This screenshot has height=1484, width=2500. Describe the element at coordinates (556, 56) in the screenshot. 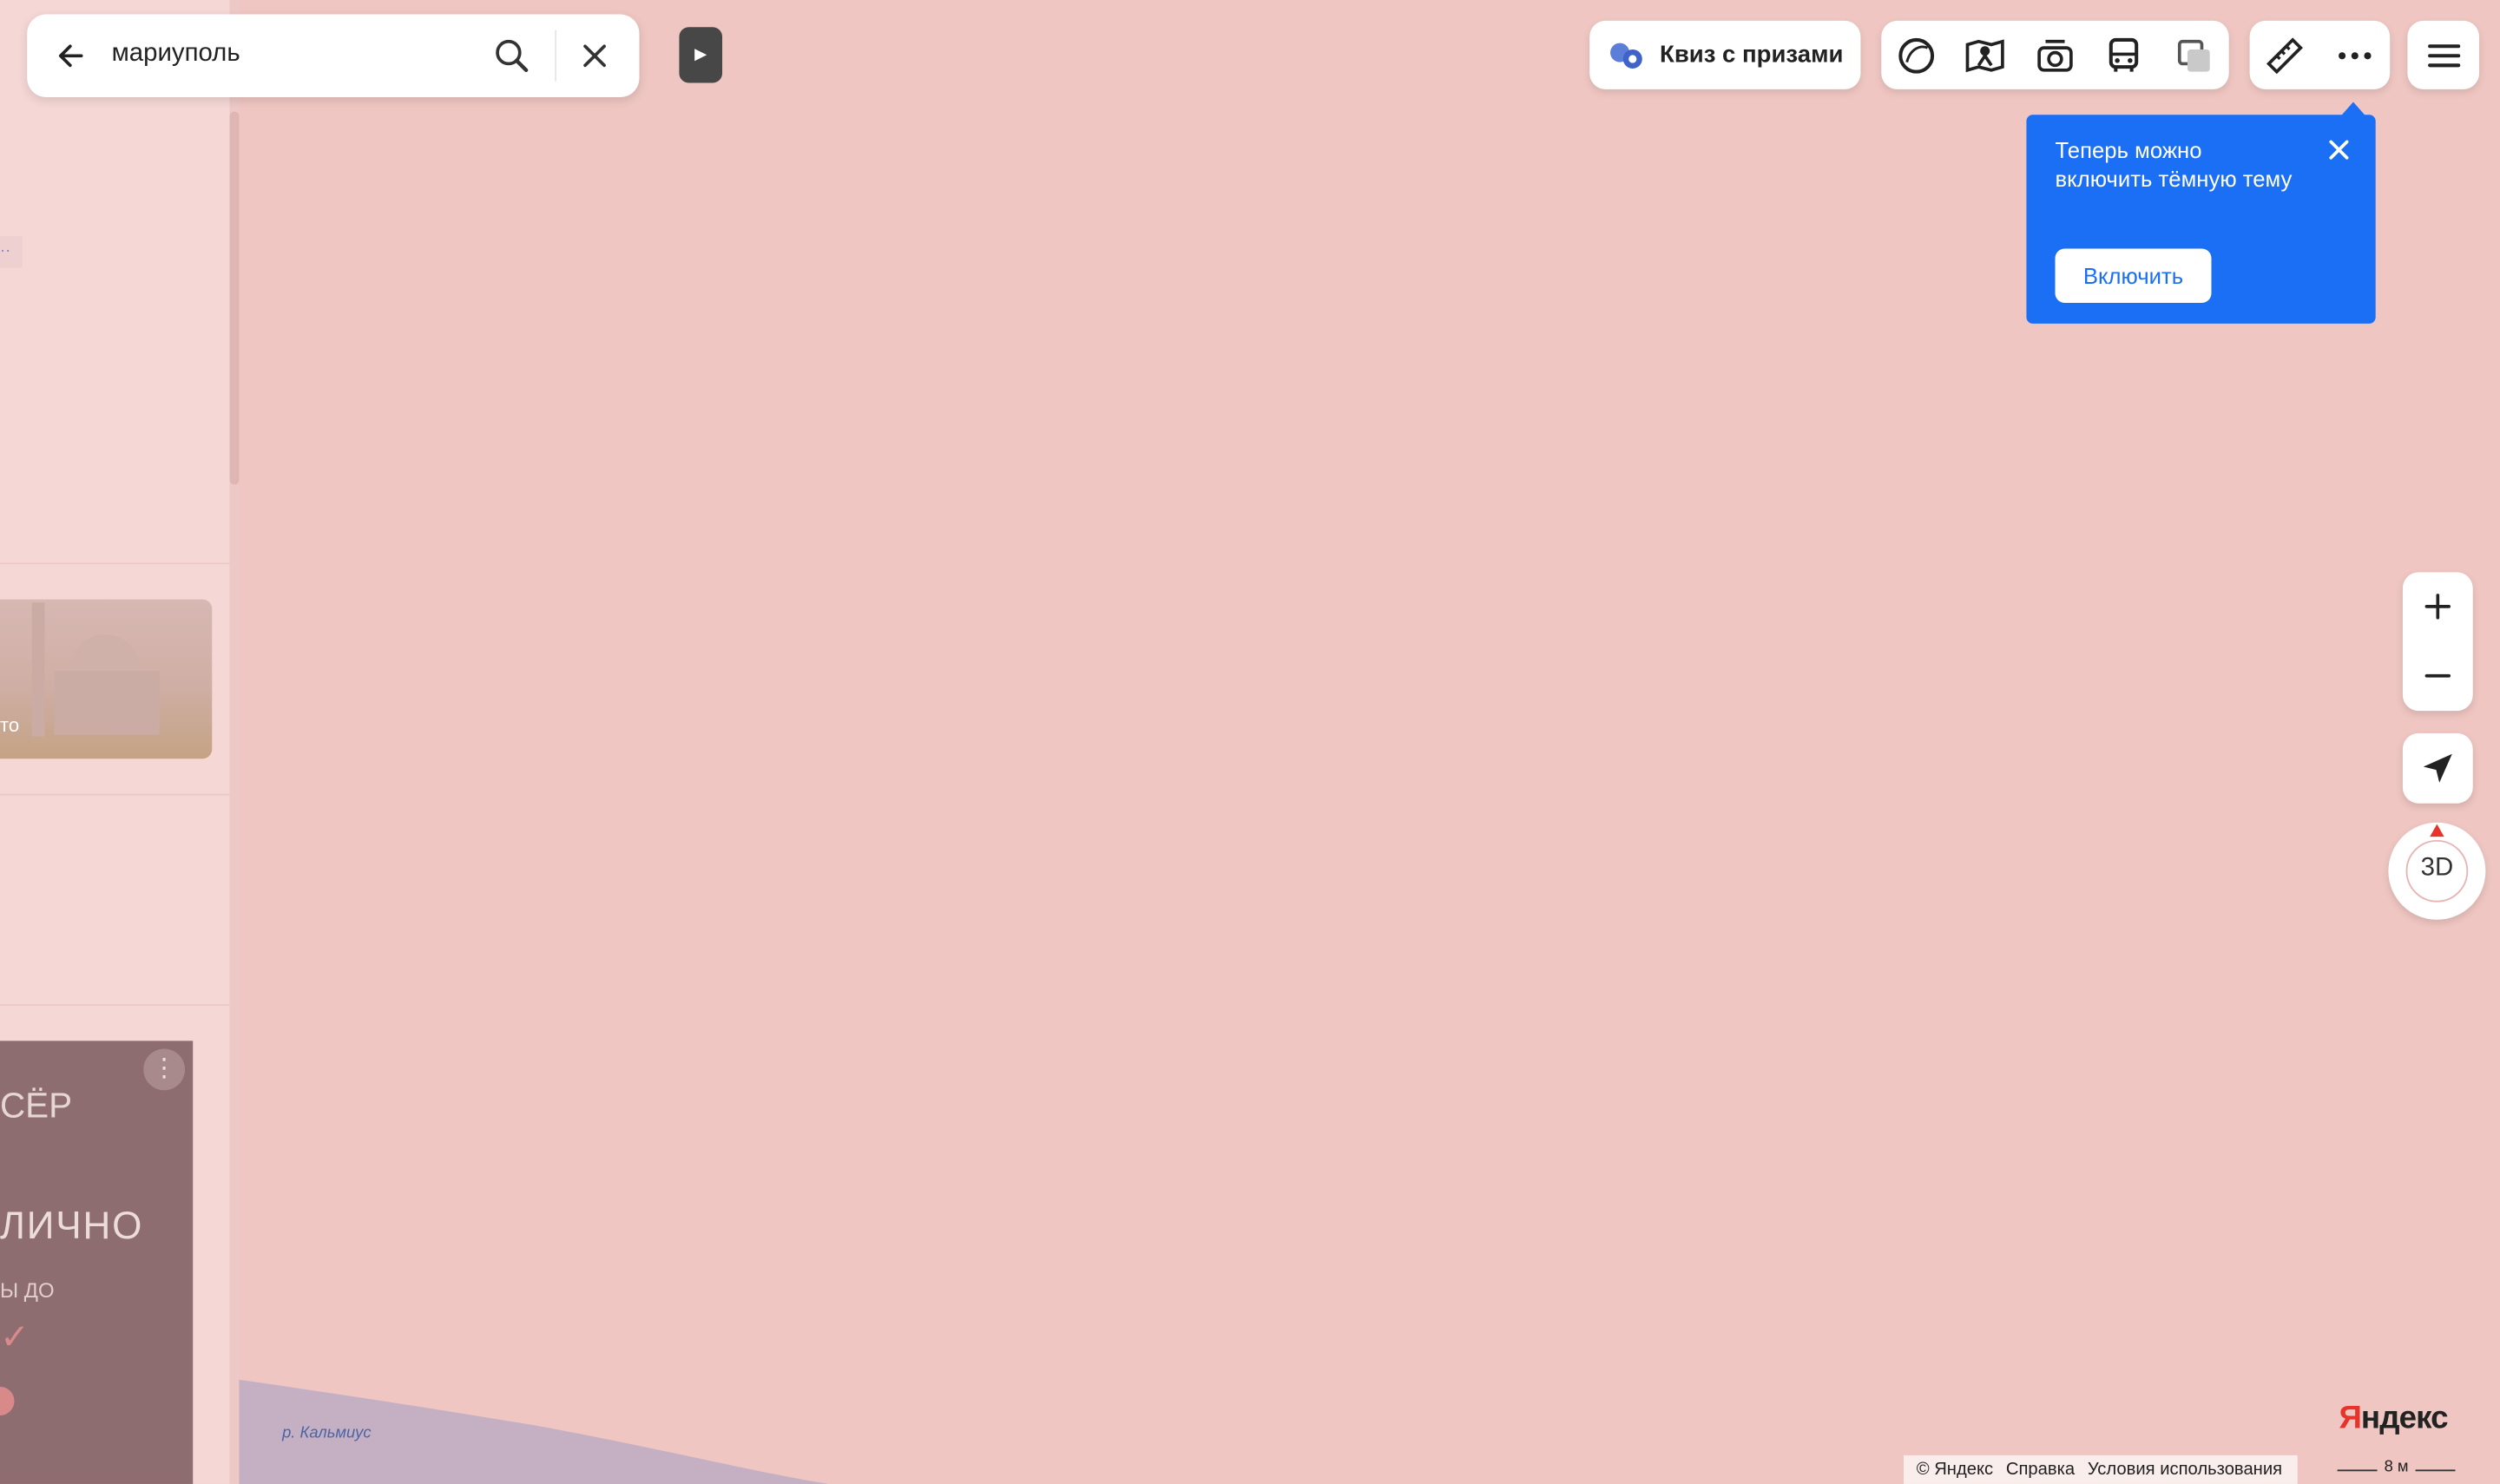

I see `search-divider` at that location.